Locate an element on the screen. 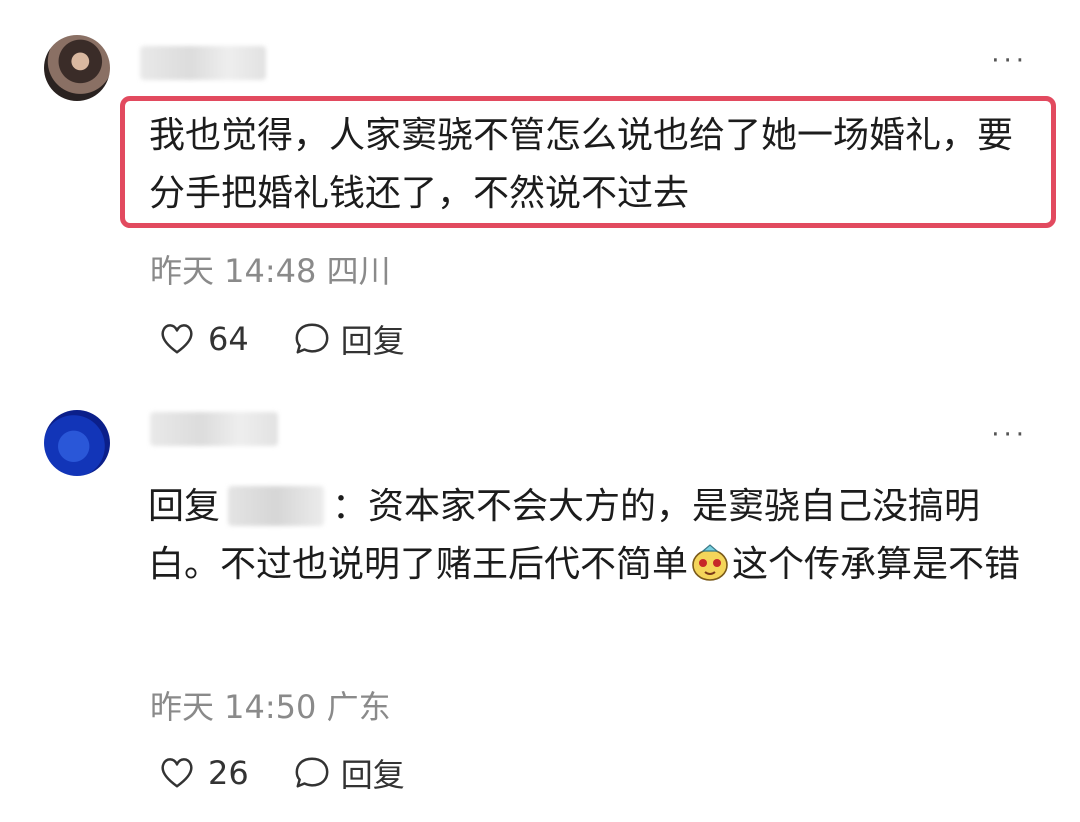  like-count: 26 is located at coordinates (228, 773).